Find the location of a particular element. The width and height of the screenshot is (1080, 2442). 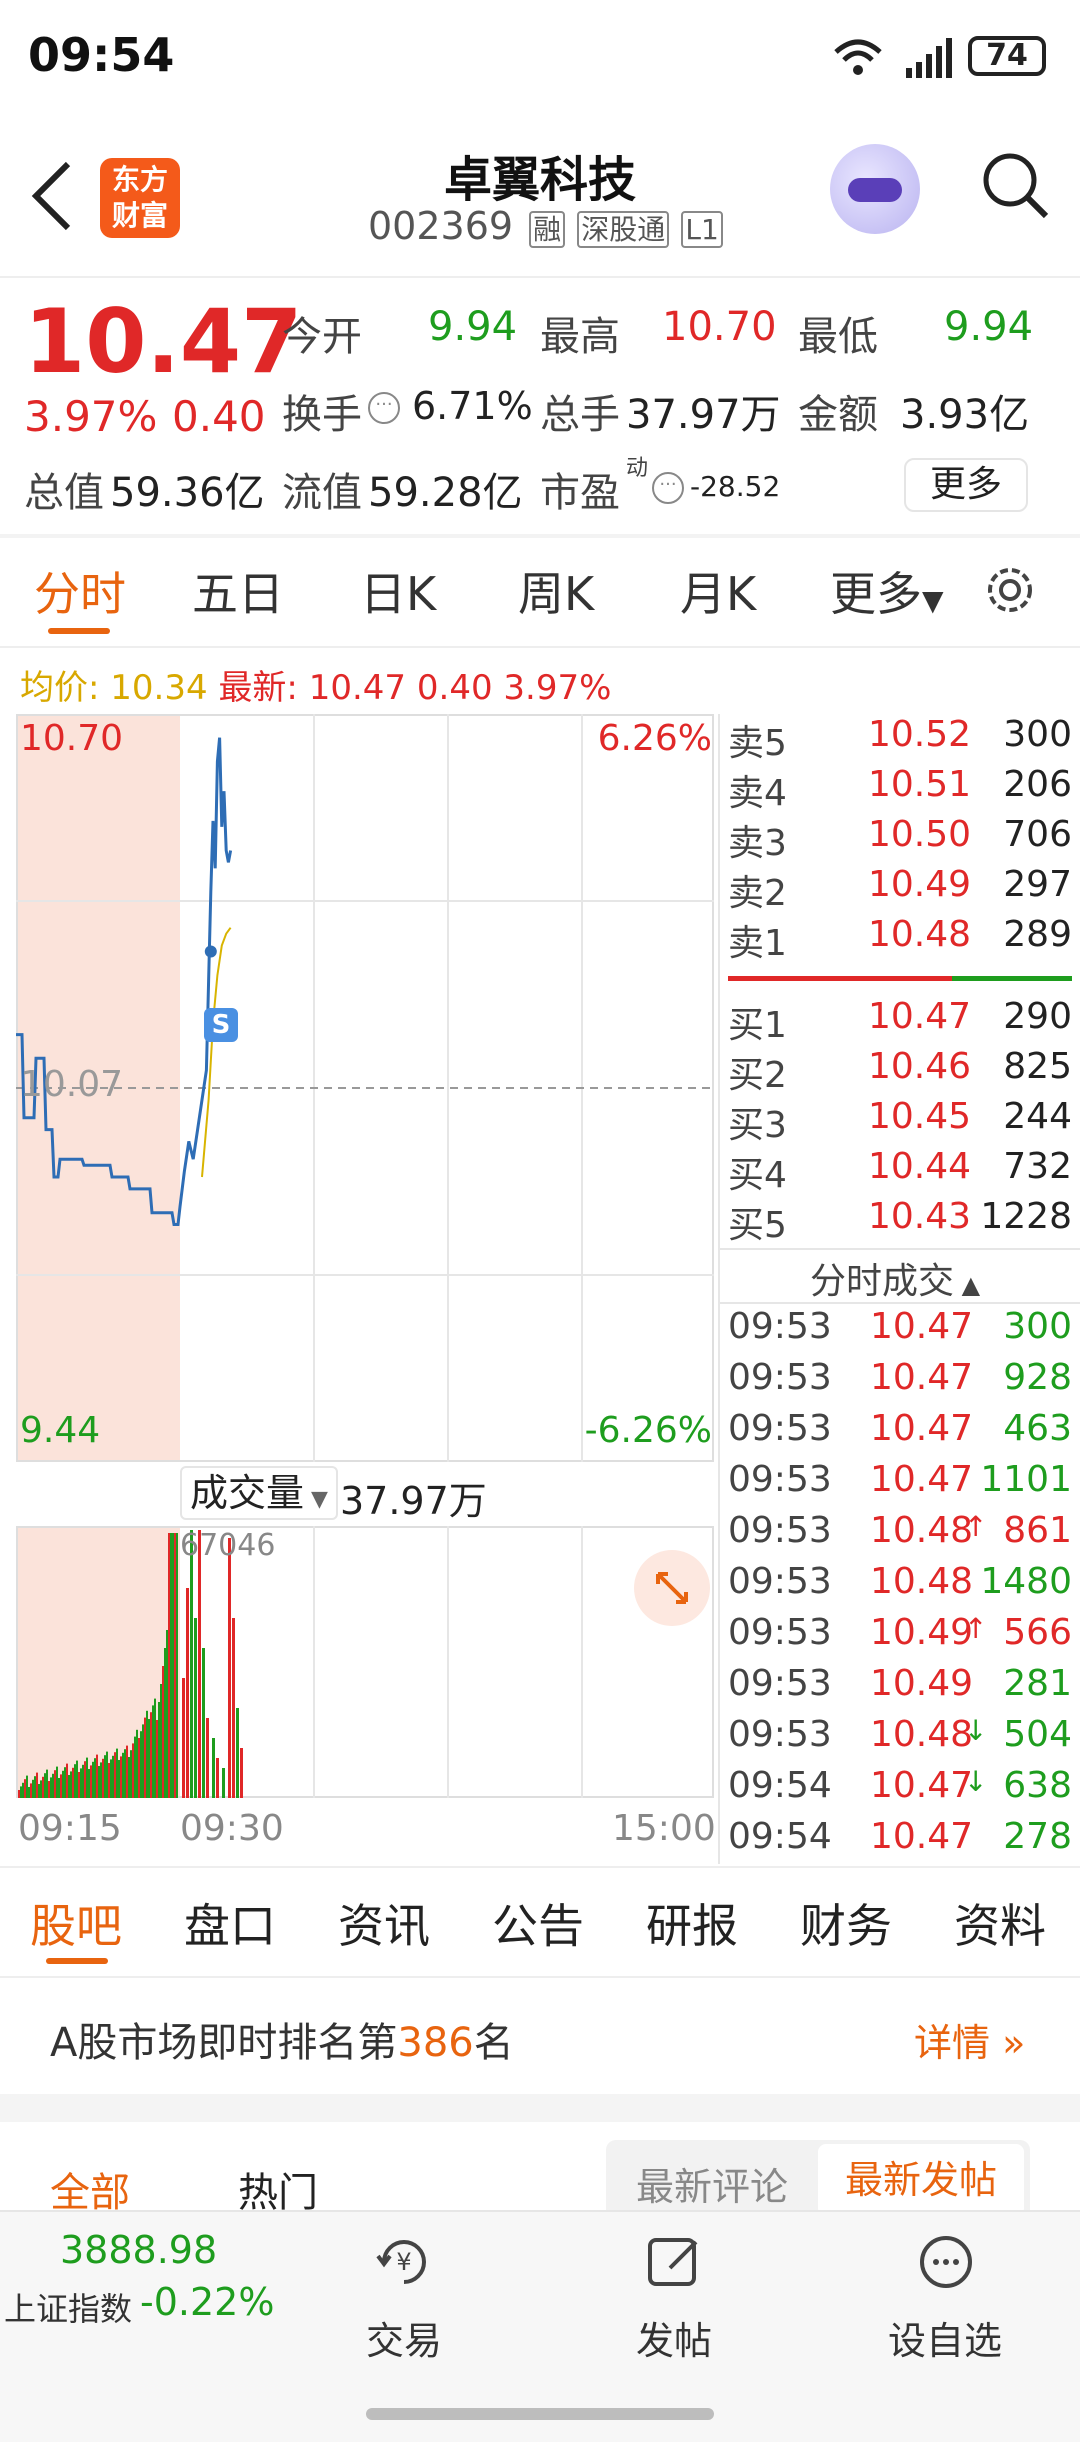

trade-vol: 566 is located at coordinates (1037, 1632).